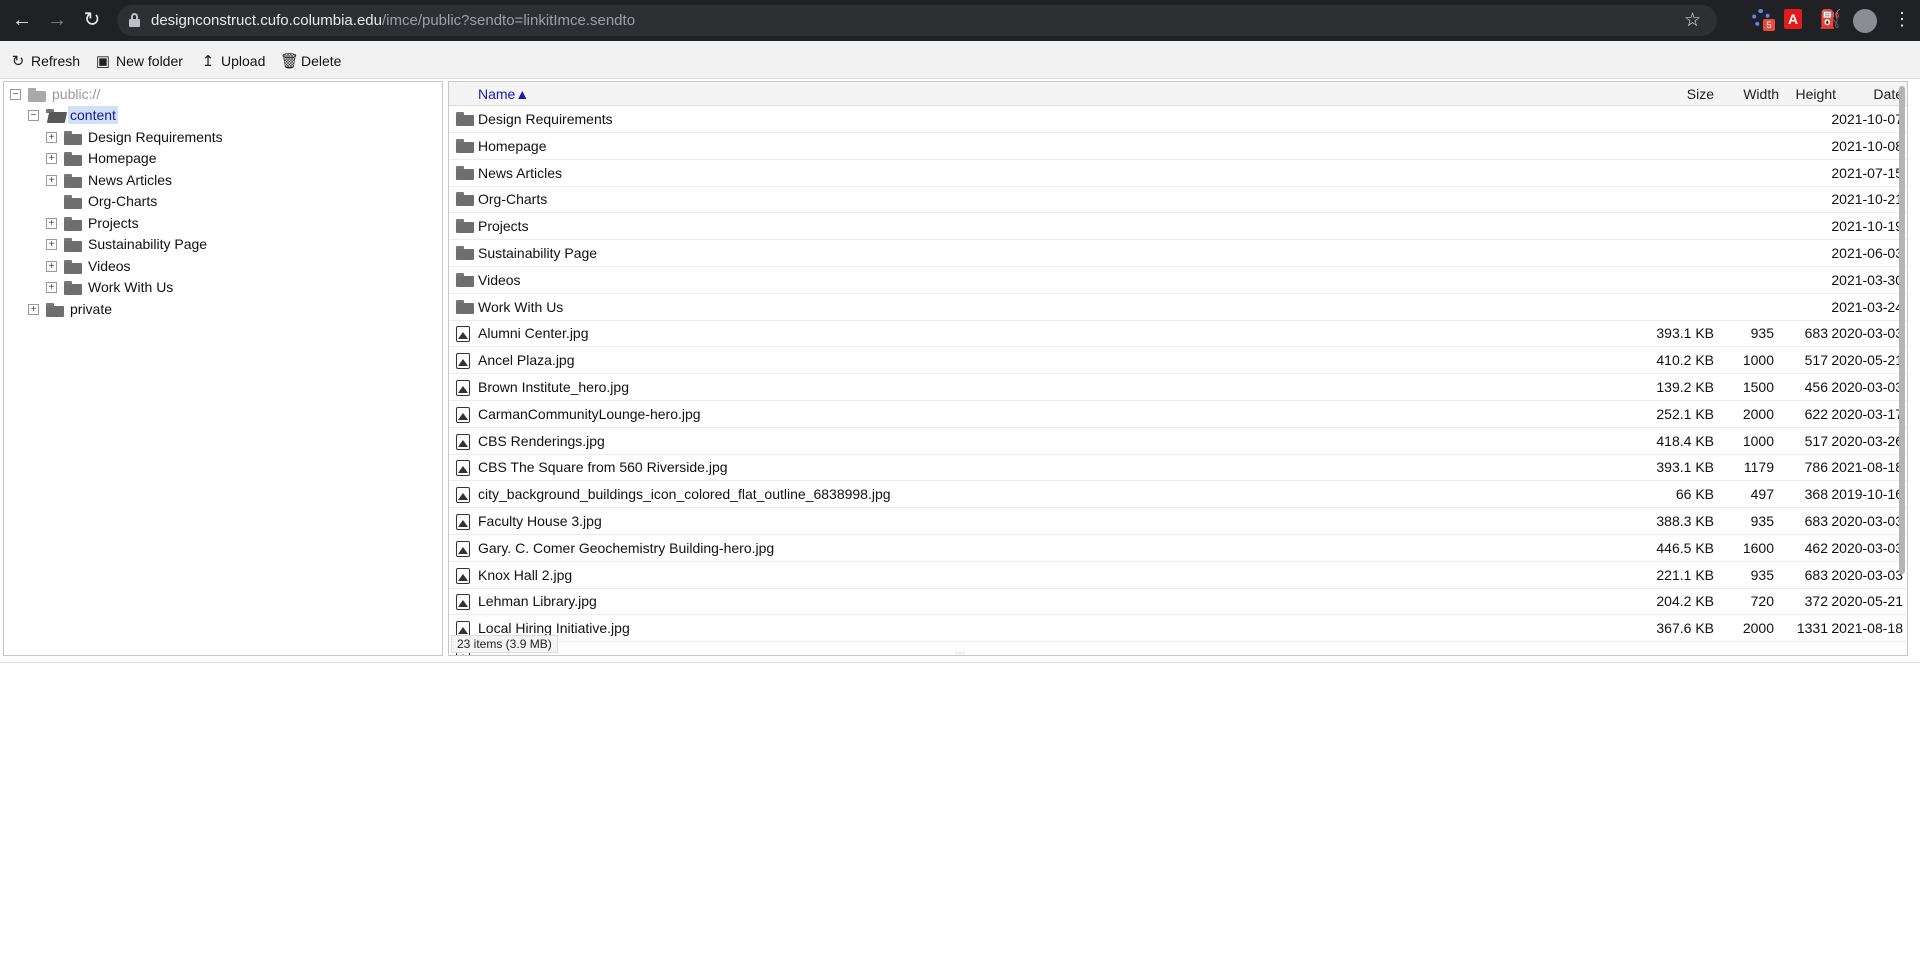  What do you see at coordinates (233, 61) in the screenshot?
I see `upload-button: ↥ Upload` at bounding box center [233, 61].